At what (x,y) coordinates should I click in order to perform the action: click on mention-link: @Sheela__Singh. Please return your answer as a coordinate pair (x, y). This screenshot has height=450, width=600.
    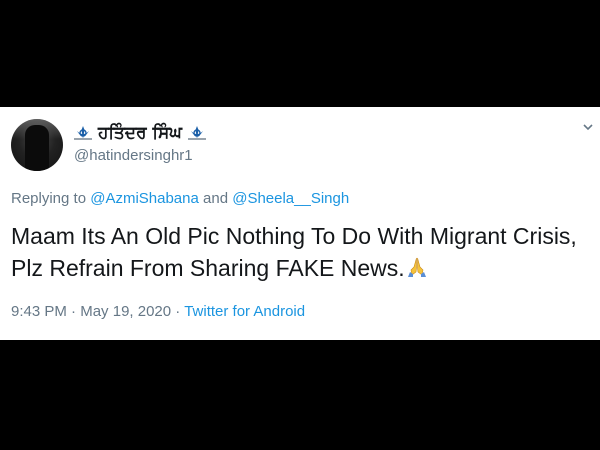
    Looking at the image, I should click on (290, 198).